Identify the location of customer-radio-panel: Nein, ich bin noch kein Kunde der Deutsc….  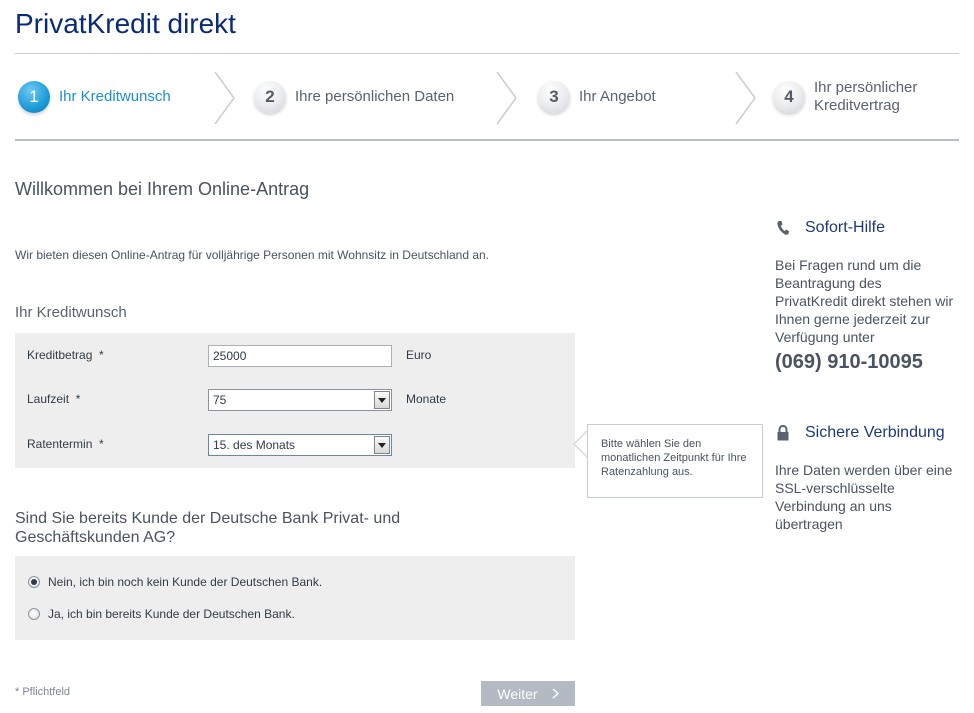
(295, 598).